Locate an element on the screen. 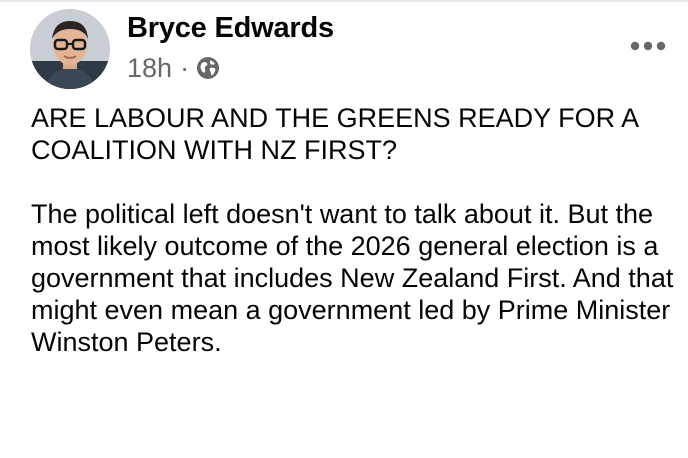  author-name: Bryce Edwards is located at coordinates (230, 28).